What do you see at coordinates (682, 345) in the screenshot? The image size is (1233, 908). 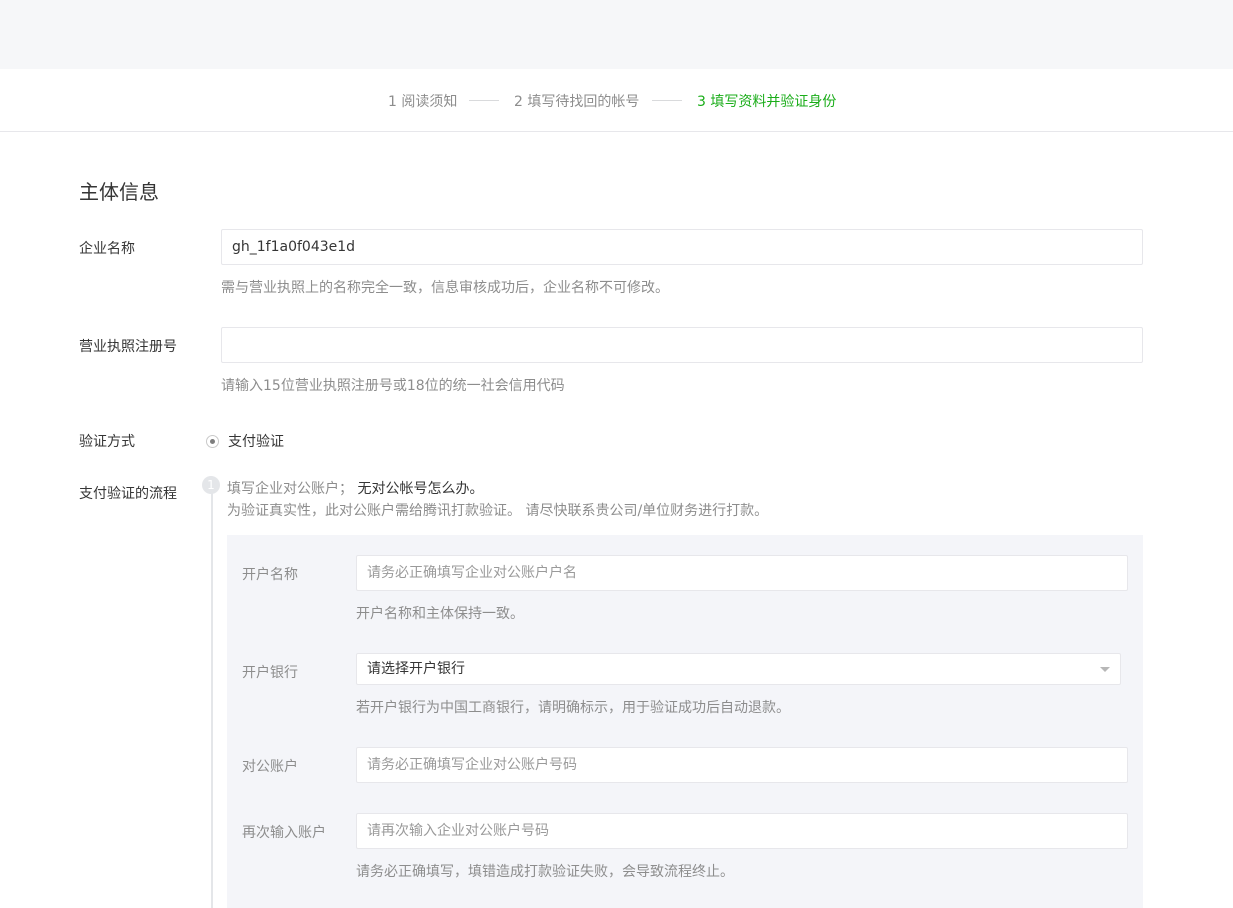 I see `license-number-input` at bounding box center [682, 345].